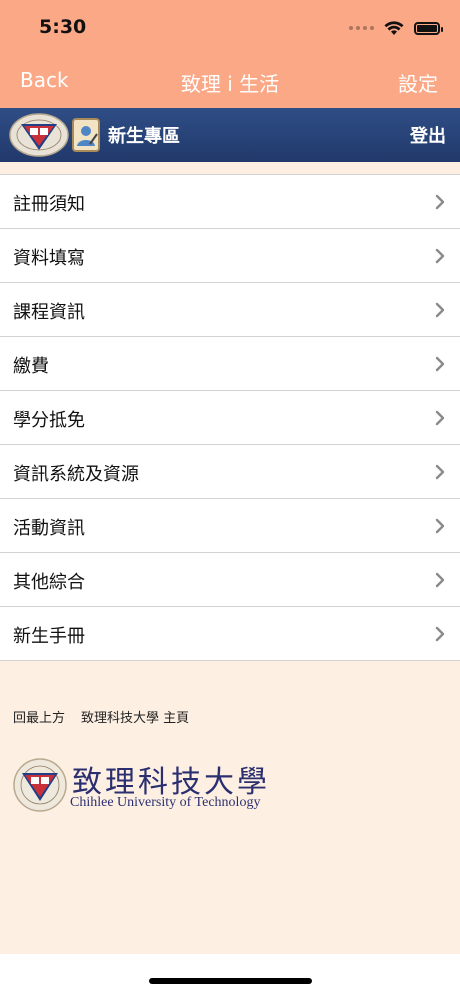 The image size is (460, 996). Describe the element at coordinates (86, 135) in the screenshot. I see `id-card-icon` at that location.